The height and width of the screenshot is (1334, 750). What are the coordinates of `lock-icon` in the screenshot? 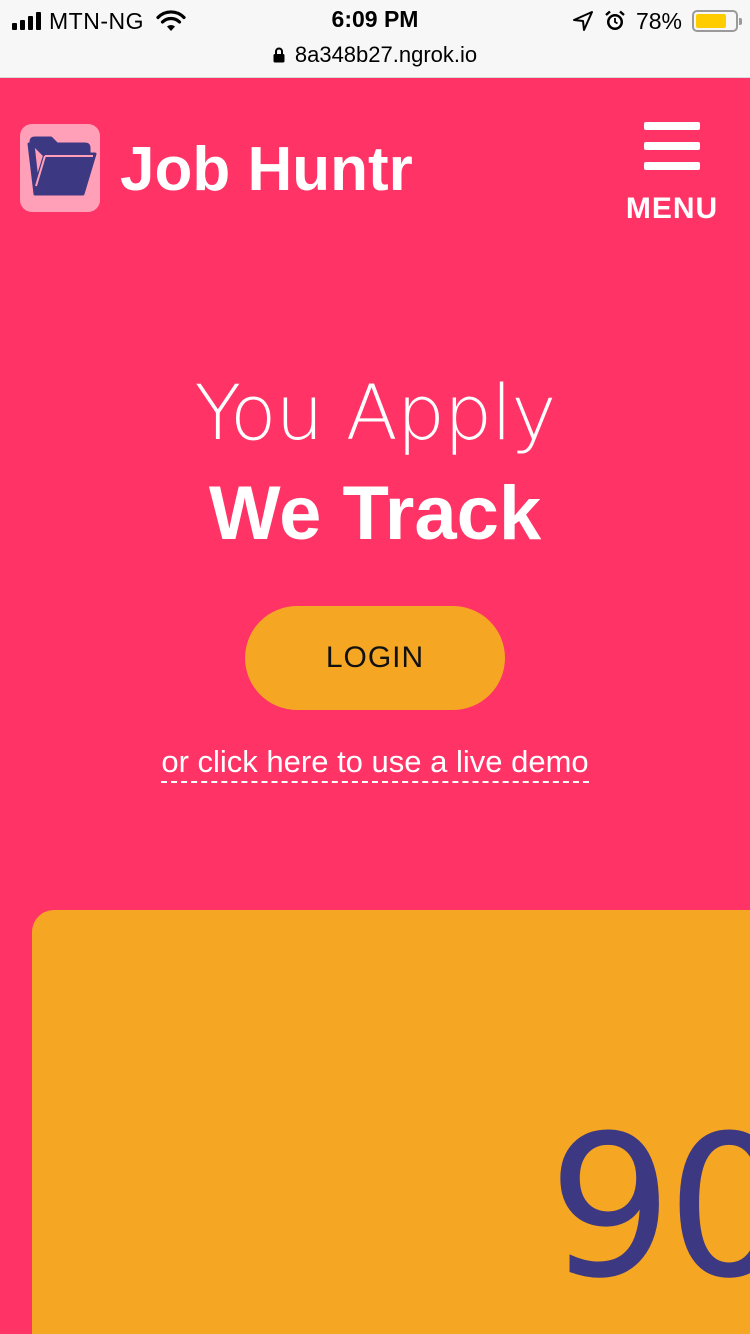 It's located at (279, 55).